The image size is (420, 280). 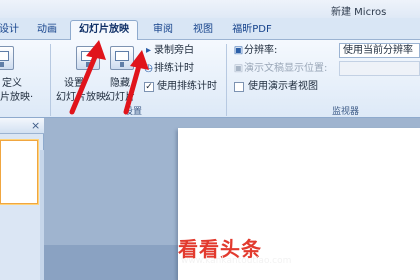 I want to click on record-narration-label: 录制旁白, so click(x=174, y=50).